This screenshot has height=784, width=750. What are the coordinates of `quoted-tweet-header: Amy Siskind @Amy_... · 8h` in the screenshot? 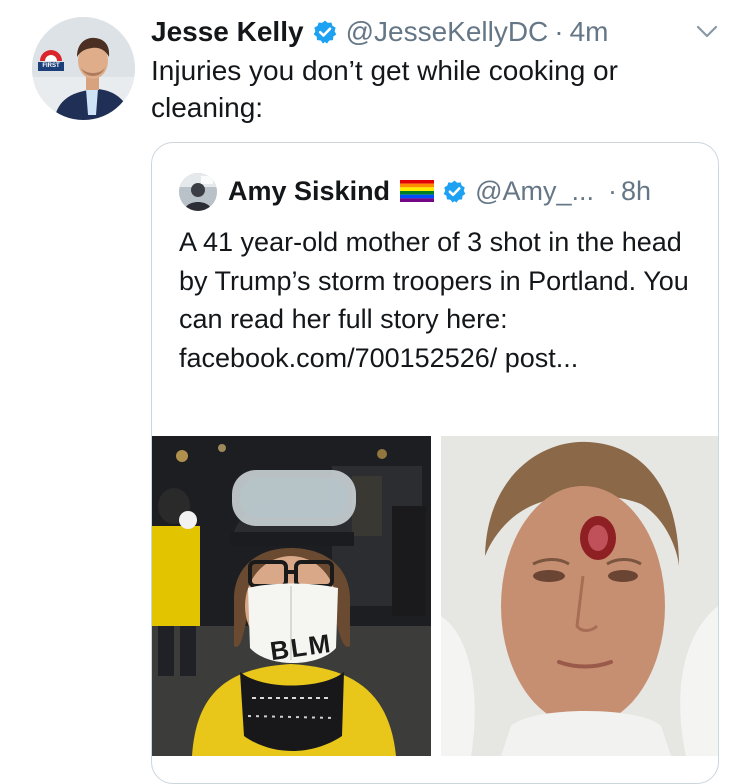 It's located at (439, 191).